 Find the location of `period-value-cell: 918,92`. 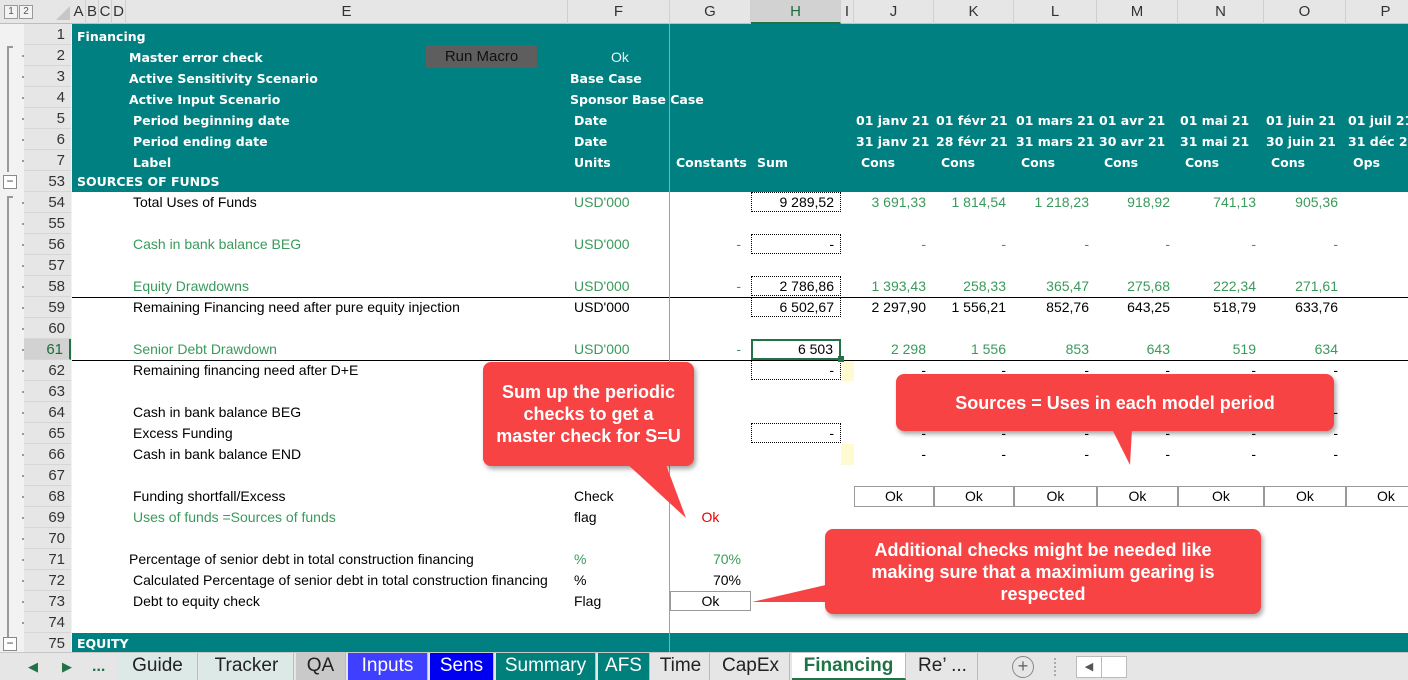

period-value-cell: 918,92 is located at coordinates (1133, 202).